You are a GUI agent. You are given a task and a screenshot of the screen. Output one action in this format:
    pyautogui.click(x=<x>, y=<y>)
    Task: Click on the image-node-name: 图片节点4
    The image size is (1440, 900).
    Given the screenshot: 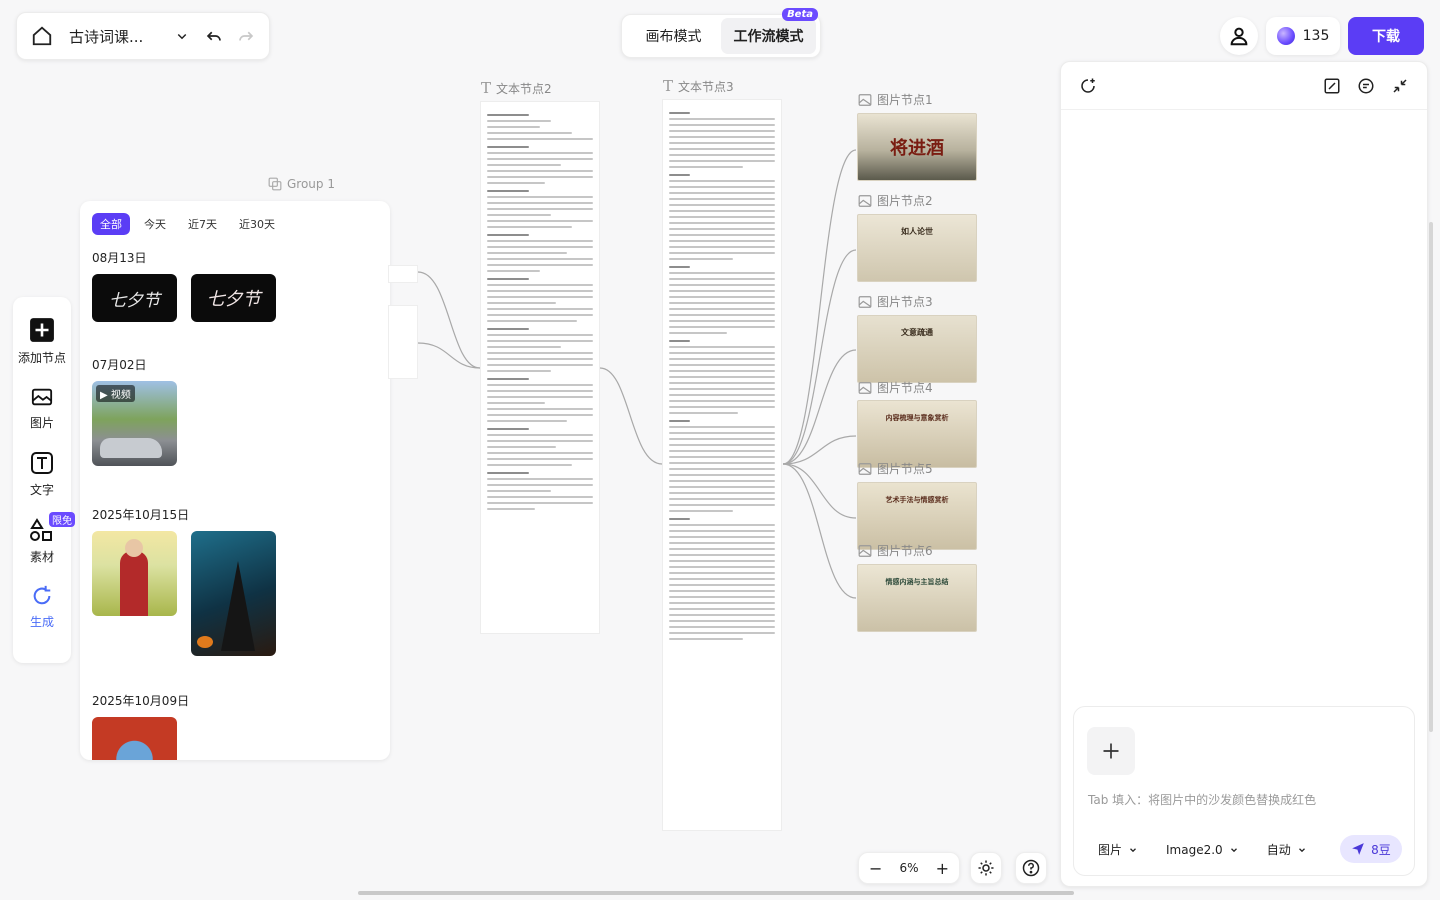 What is the action you would take?
    pyautogui.click(x=905, y=388)
    